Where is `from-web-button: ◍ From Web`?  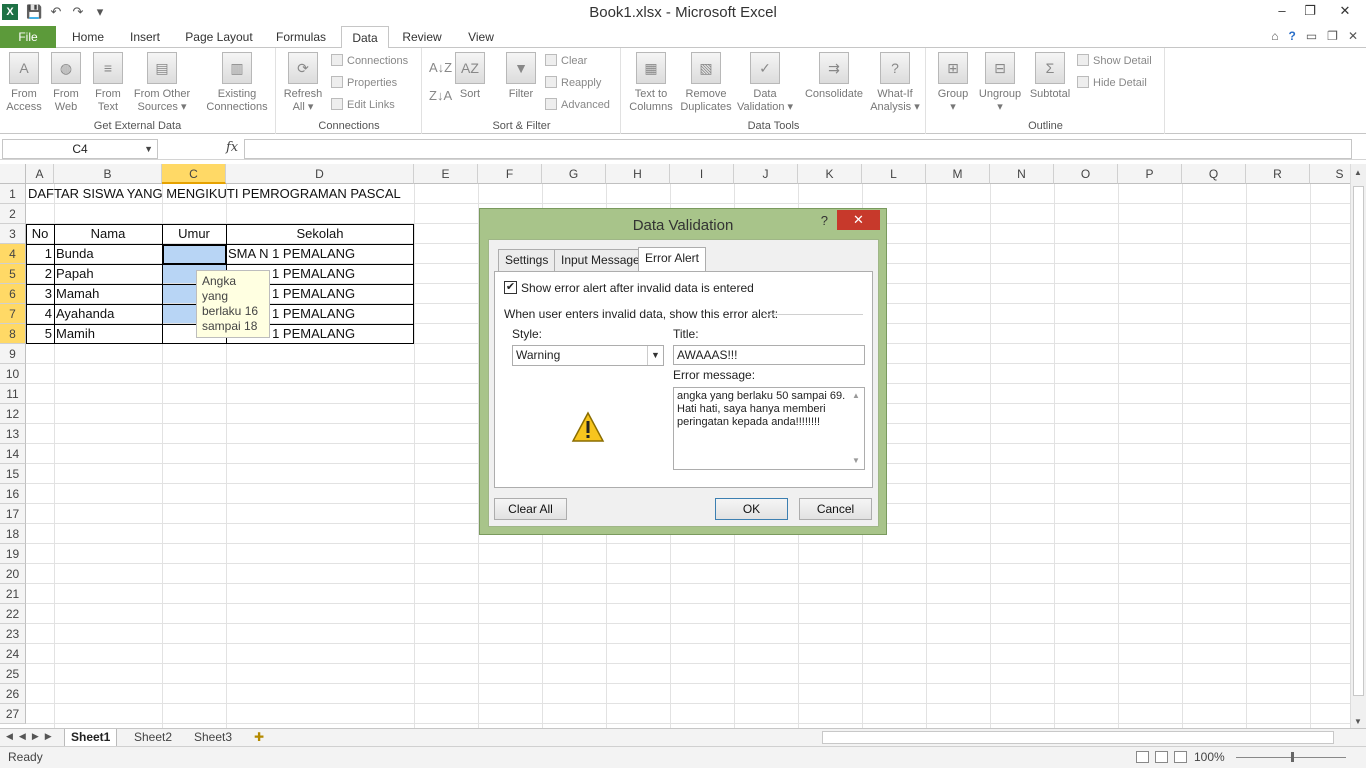 from-web-button: ◍ From Web is located at coordinates (66, 83).